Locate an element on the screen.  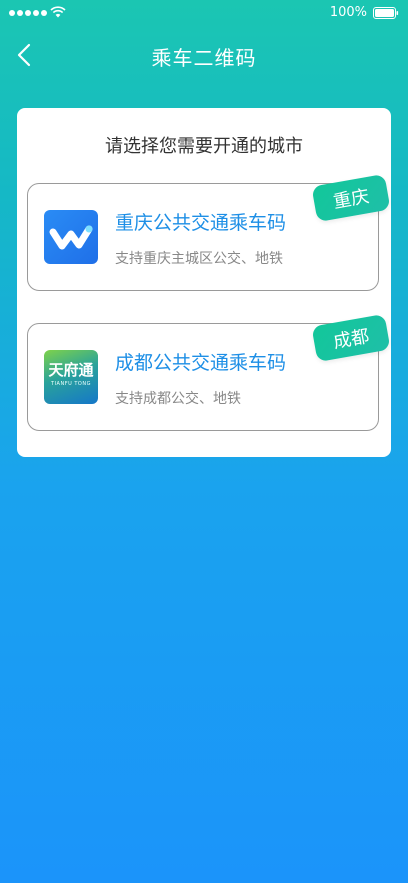
status-bar: 100% is located at coordinates (204, 13).